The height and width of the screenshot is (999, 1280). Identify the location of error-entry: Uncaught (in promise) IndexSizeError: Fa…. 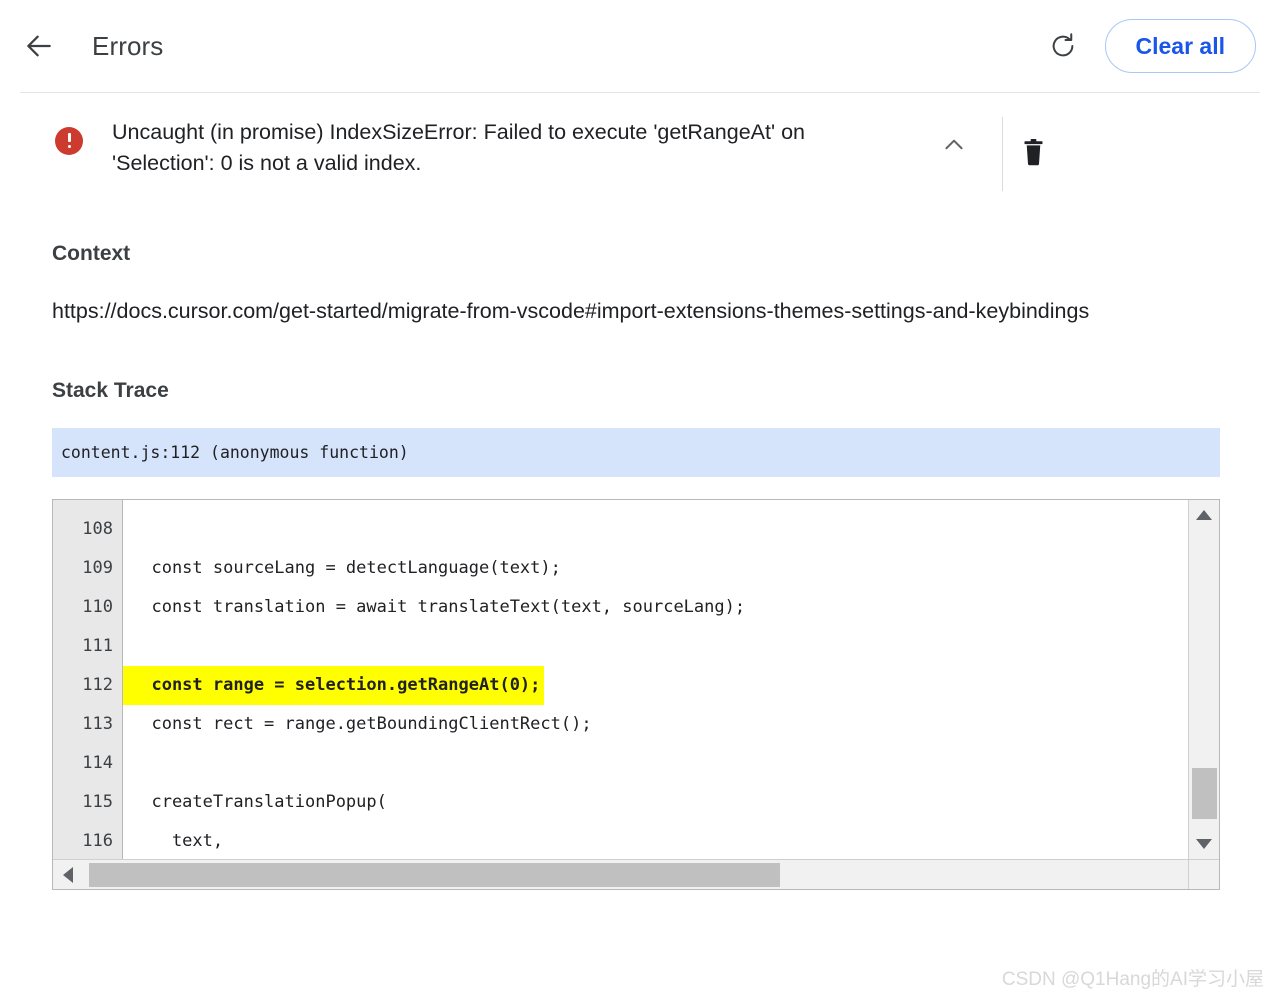
(640, 142).